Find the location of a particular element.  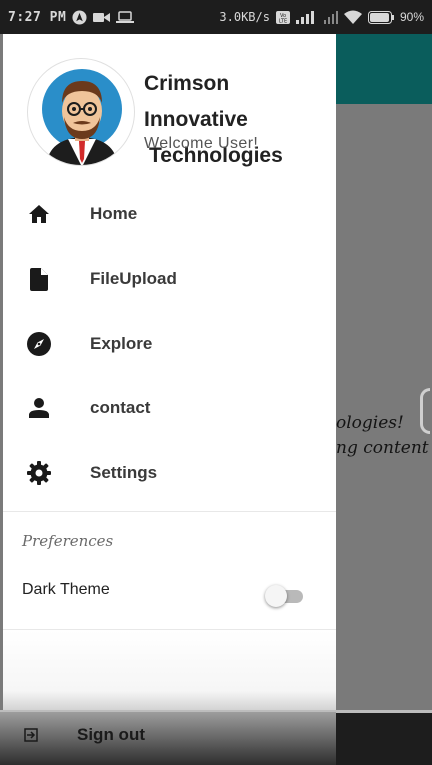

status-bar: 7:27 PM 3.0KB/s Vo LTE 90% is located at coordinates (216, 17).